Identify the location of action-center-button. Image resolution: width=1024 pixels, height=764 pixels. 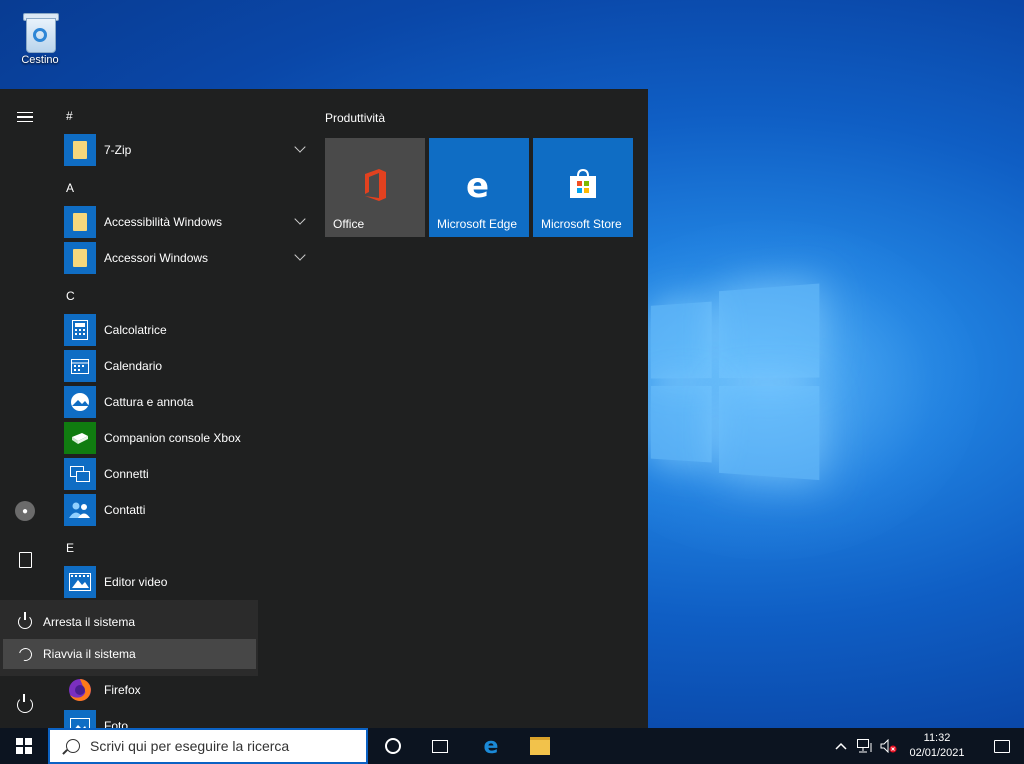
(1002, 746).